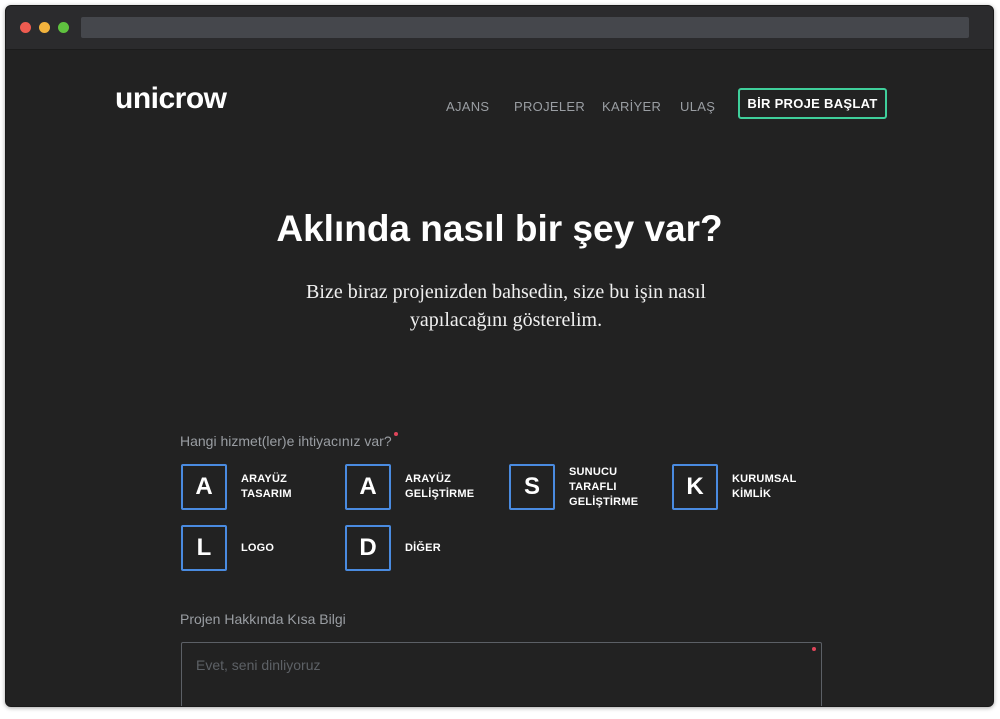 This screenshot has height=719, width=1000. What do you see at coordinates (266, 494) in the screenshot?
I see `service-label-line: TASARIM` at bounding box center [266, 494].